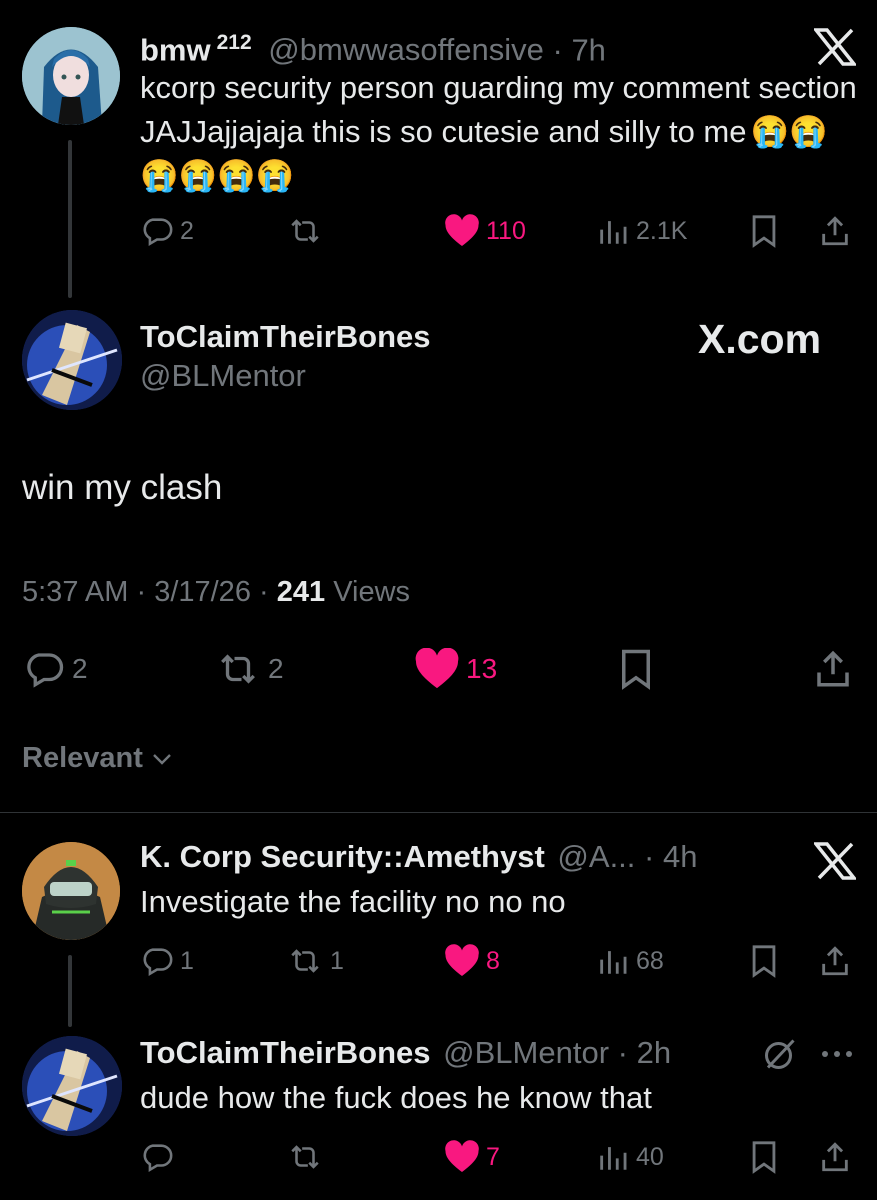 The image size is (877, 1200). I want to click on retweet-count: 1, so click(337, 960).